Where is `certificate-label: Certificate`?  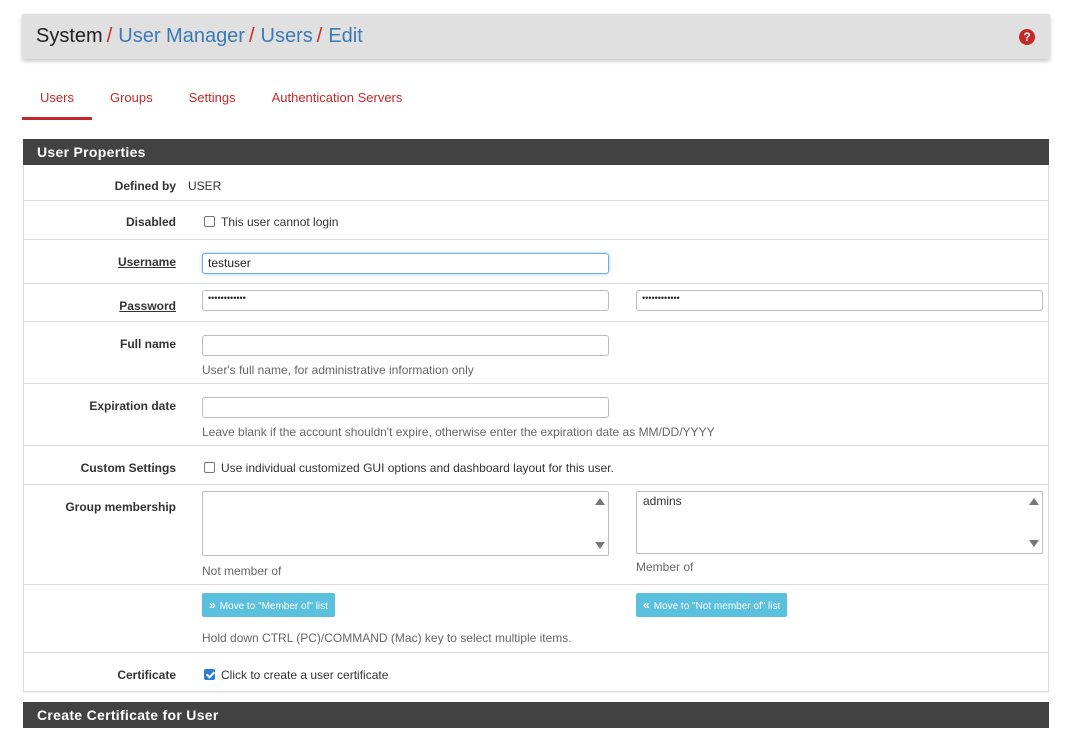 certificate-label: Certificate is located at coordinates (146, 675).